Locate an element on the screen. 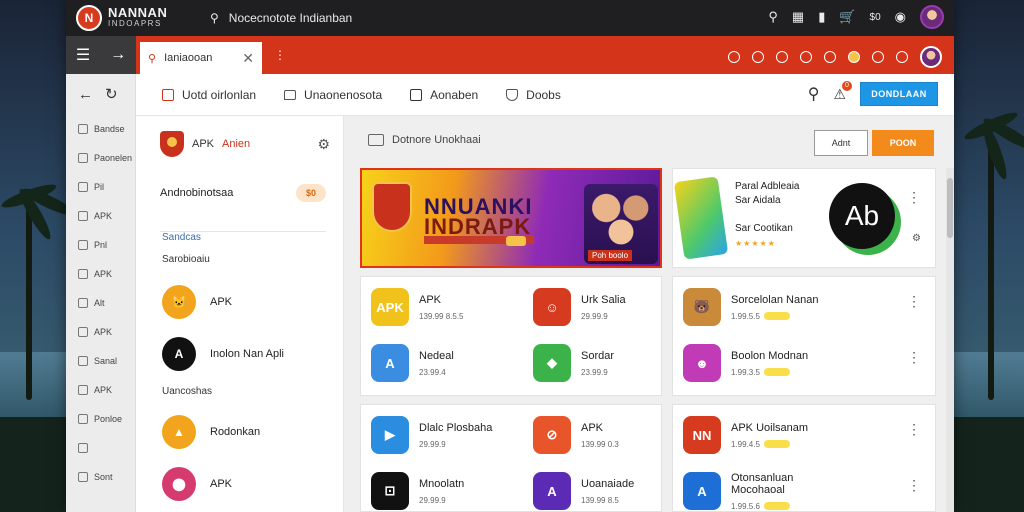  notification-icon: ⚠ 0 is located at coordinates (842, 91).